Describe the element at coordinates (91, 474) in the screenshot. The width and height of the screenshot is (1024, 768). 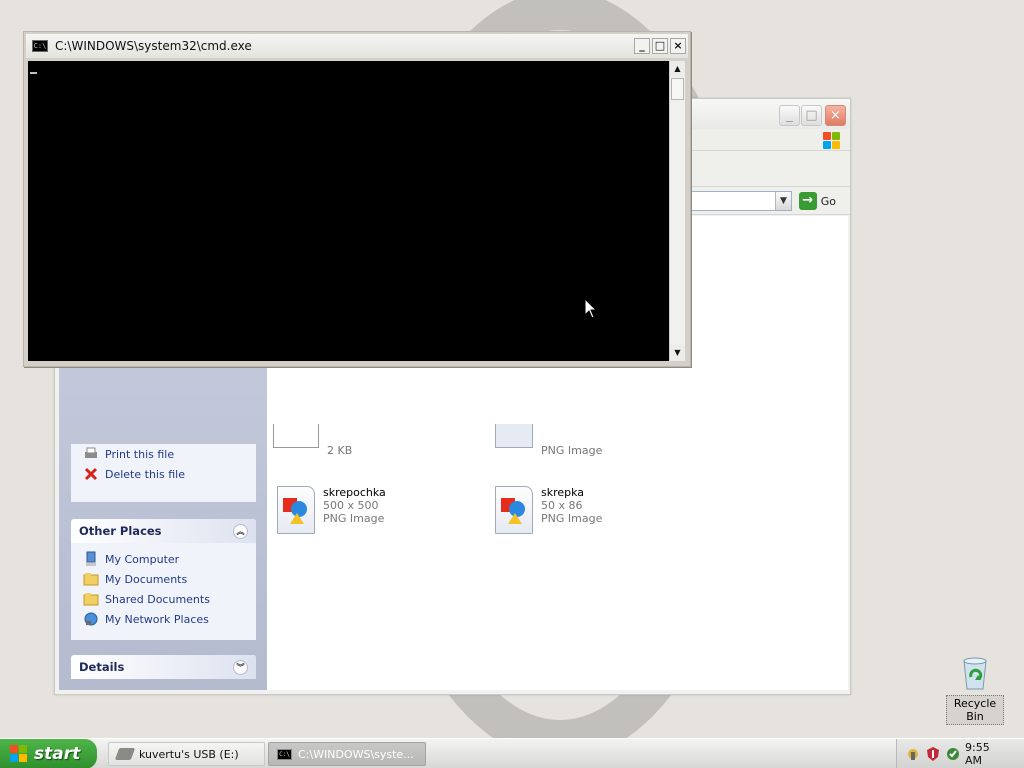
I see `delete-x-icon` at that location.